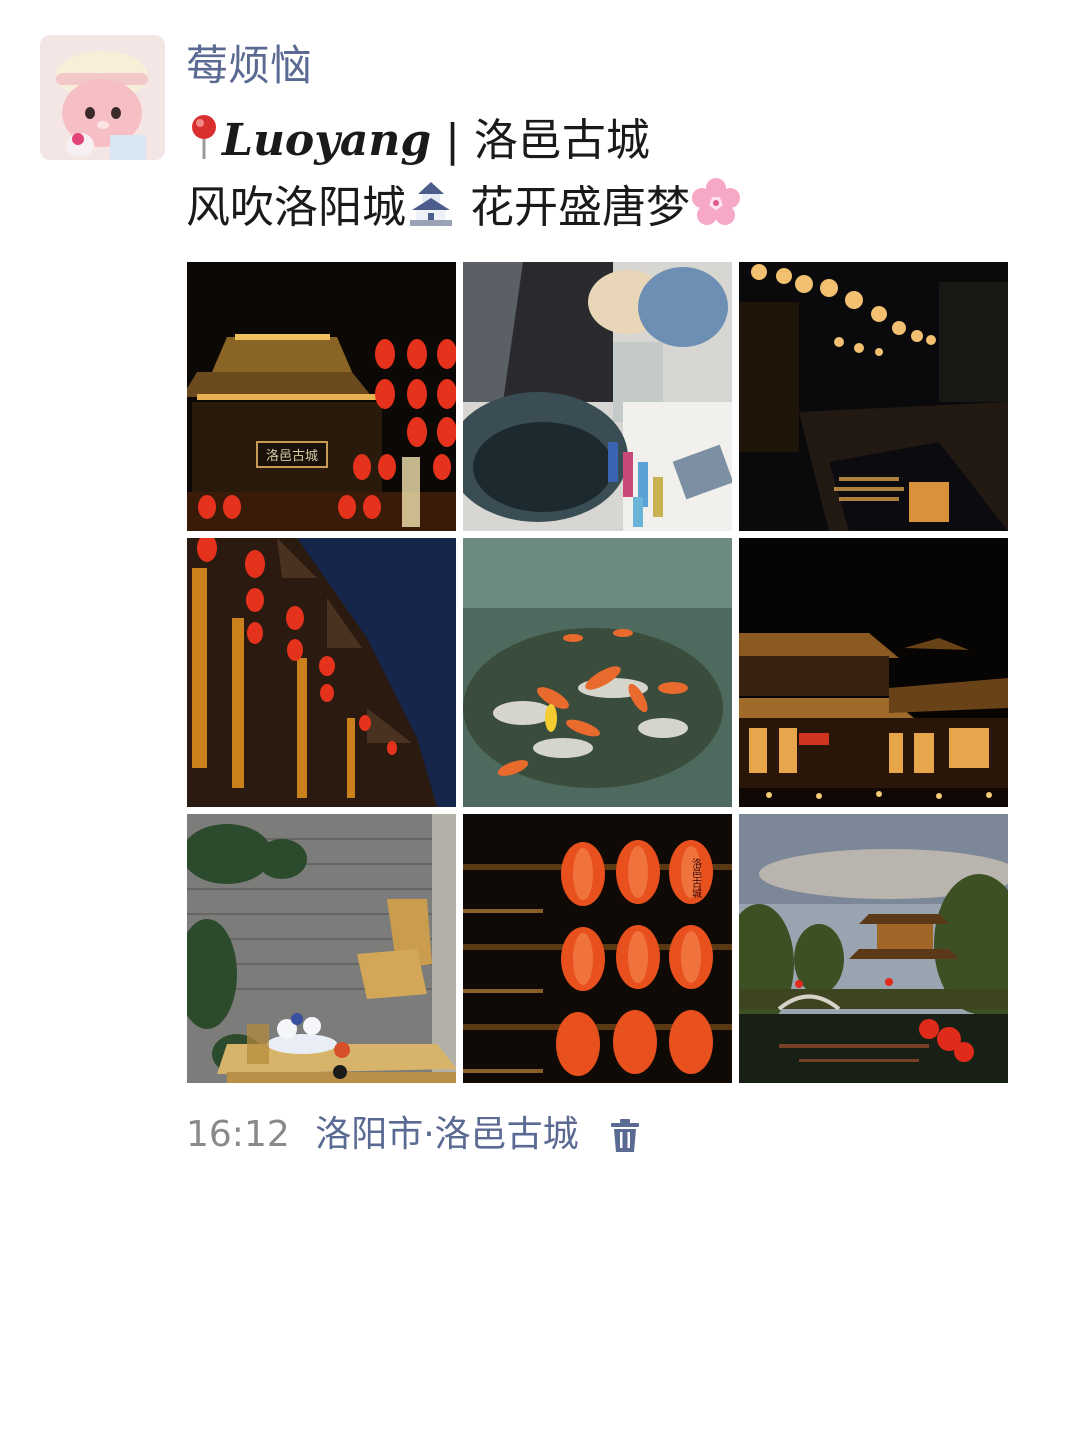 This screenshot has width=1080, height=1439. What do you see at coordinates (597, 396) in the screenshot?
I see `photo-calligraphy-paint-desk` at bounding box center [597, 396].